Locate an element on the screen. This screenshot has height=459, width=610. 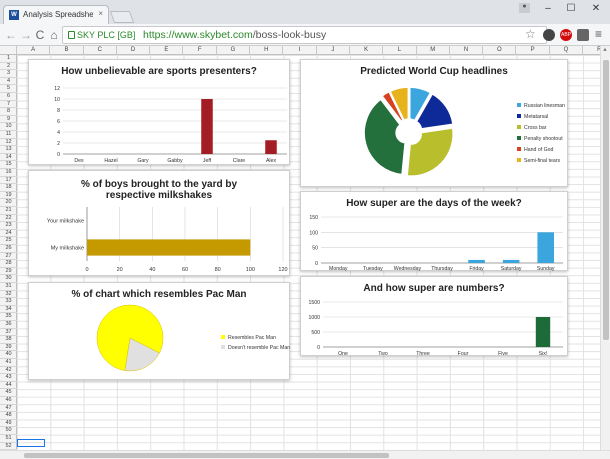
row-header: 22 is located at coordinates (8, 219).